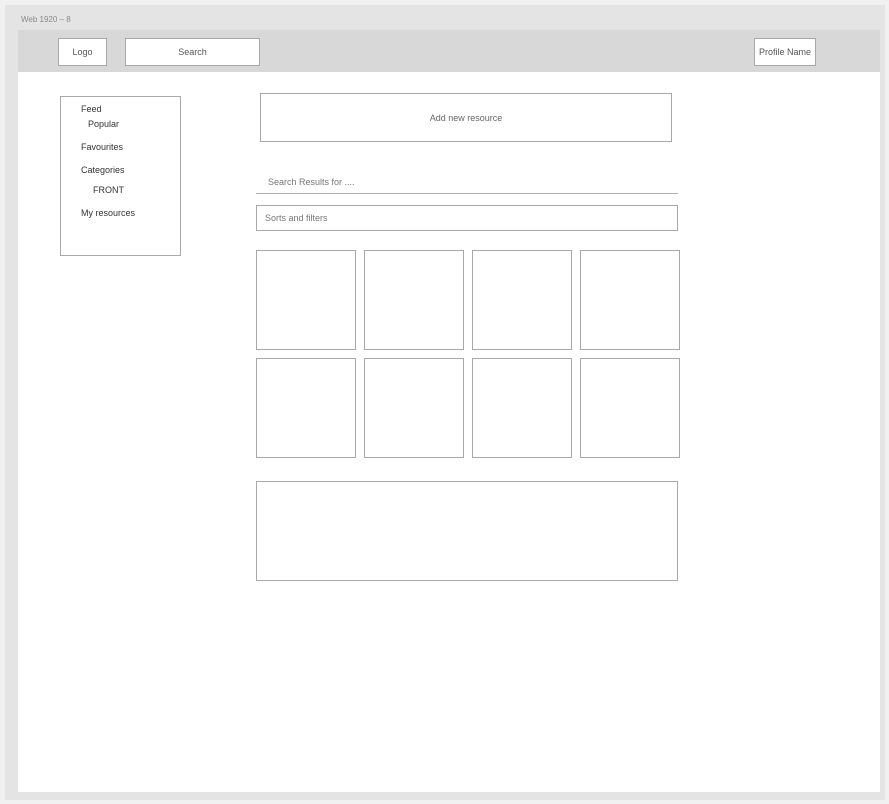 This screenshot has width=889, height=804. I want to click on sidebar-item-feed: Feed, so click(91, 109).